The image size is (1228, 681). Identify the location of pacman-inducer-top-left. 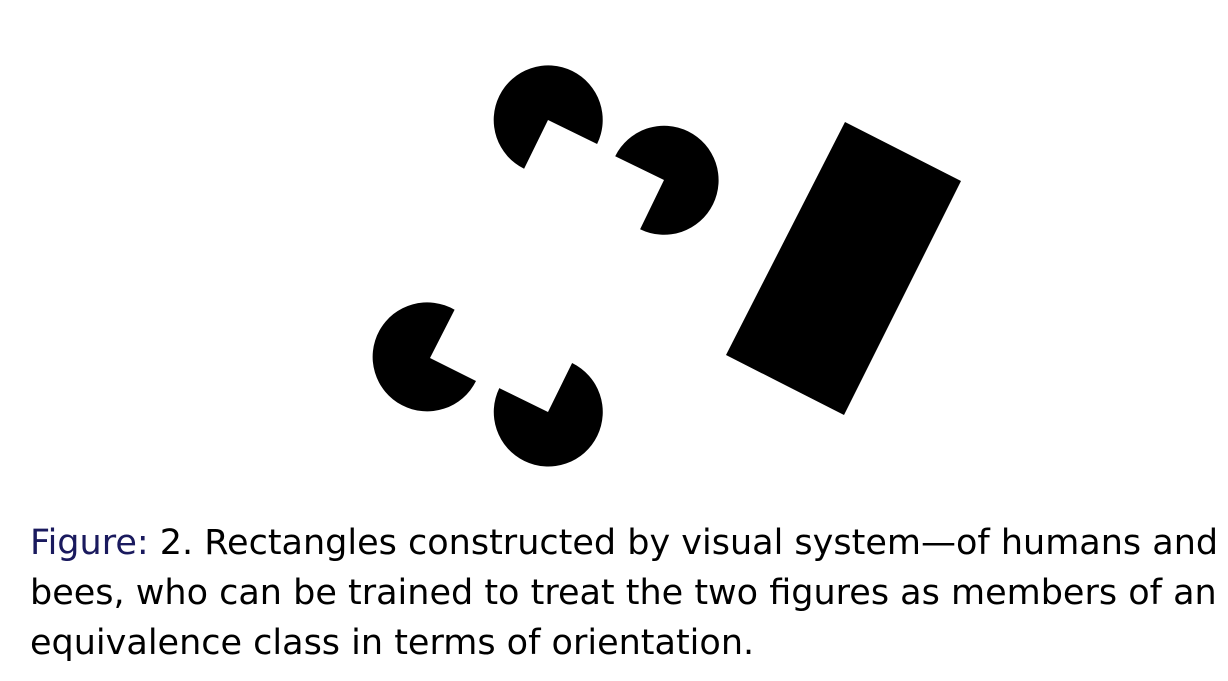
(548, 117).